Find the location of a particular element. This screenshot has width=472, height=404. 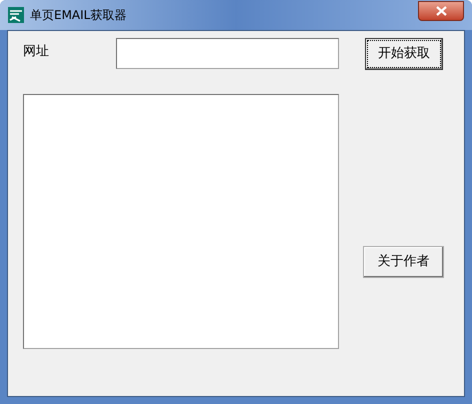

url-field is located at coordinates (227, 53).